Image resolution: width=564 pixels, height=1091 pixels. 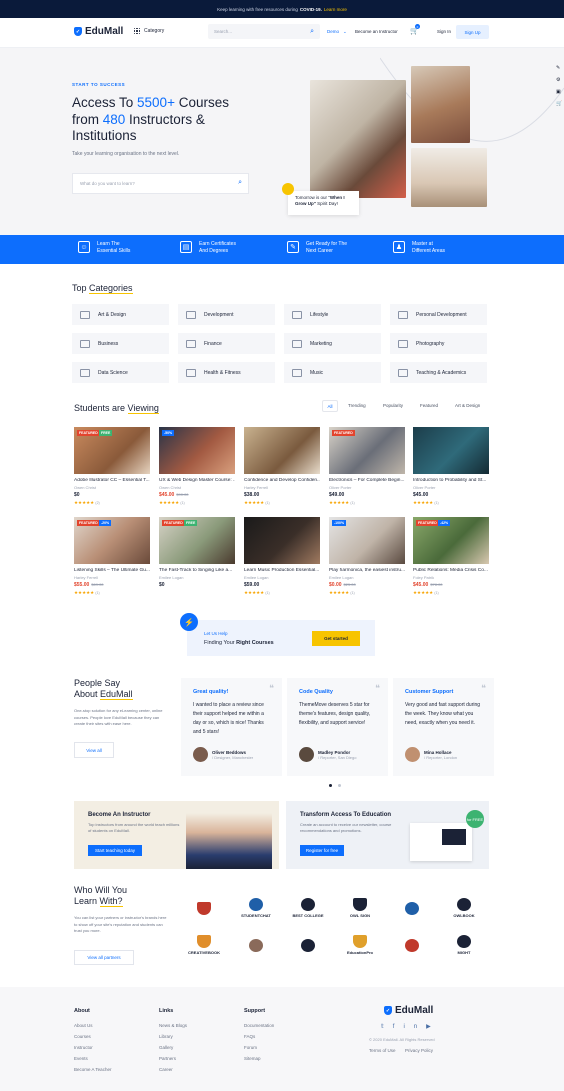 I want to click on footer-link: Library, so click(x=173, y=1036).